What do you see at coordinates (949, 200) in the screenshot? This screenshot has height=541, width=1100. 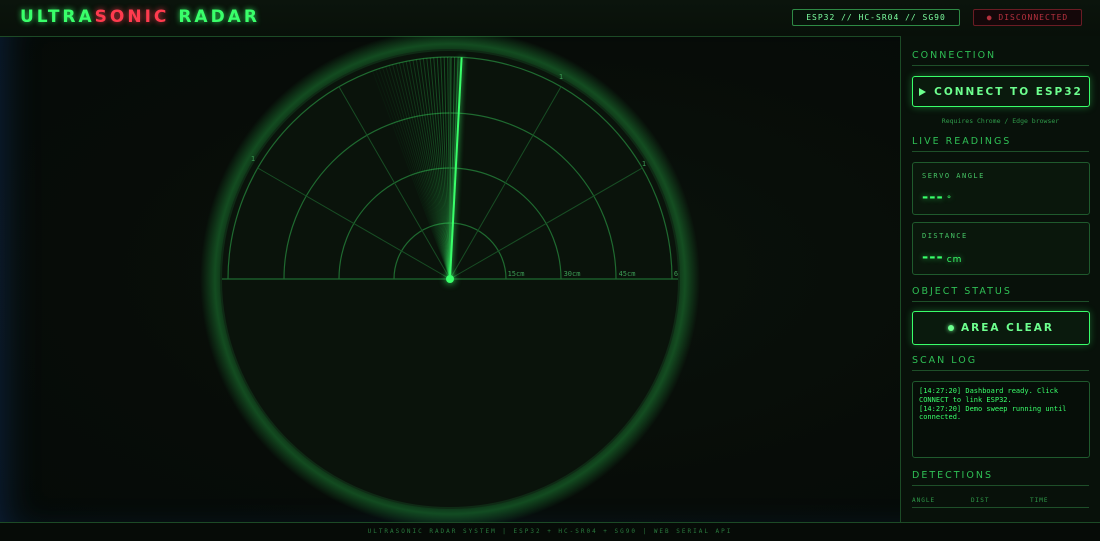 I see `servo-angle-unit: °` at bounding box center [949, 200].